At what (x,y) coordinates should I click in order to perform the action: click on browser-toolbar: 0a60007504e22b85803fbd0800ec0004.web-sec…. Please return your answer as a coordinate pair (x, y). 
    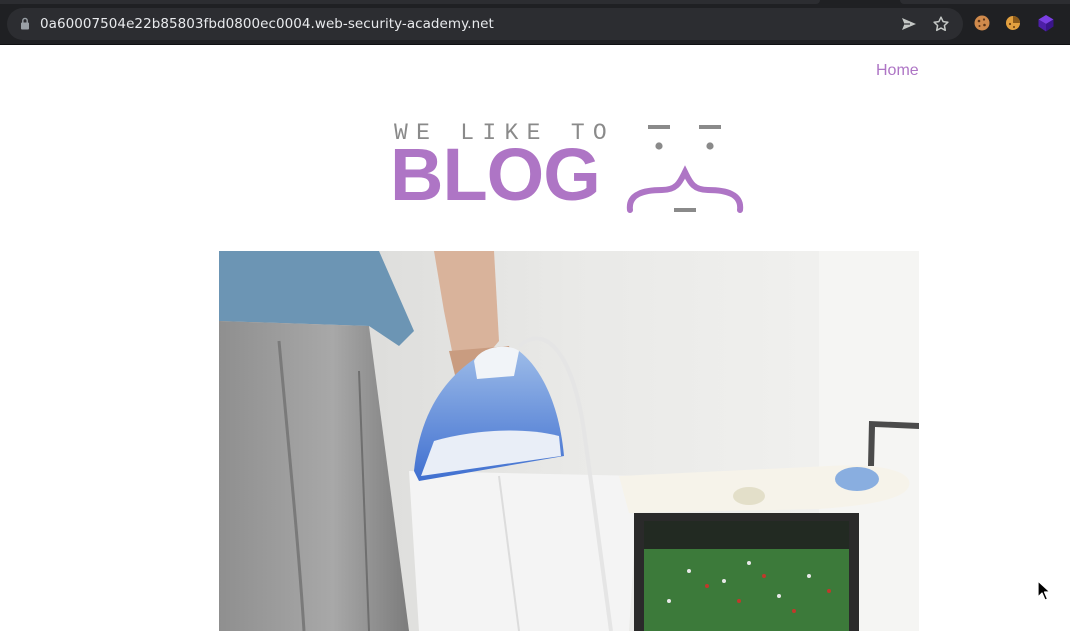
    Looking at the image, I should click on (535, 22).